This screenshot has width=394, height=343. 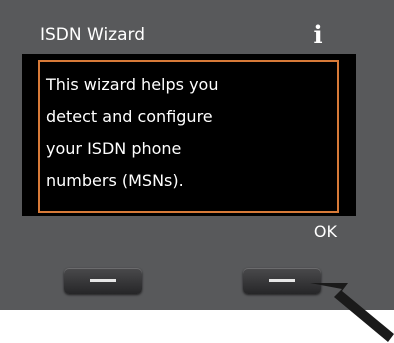 I want to click on message-line-3: your ISDN phone, so click(x=114, y=148).